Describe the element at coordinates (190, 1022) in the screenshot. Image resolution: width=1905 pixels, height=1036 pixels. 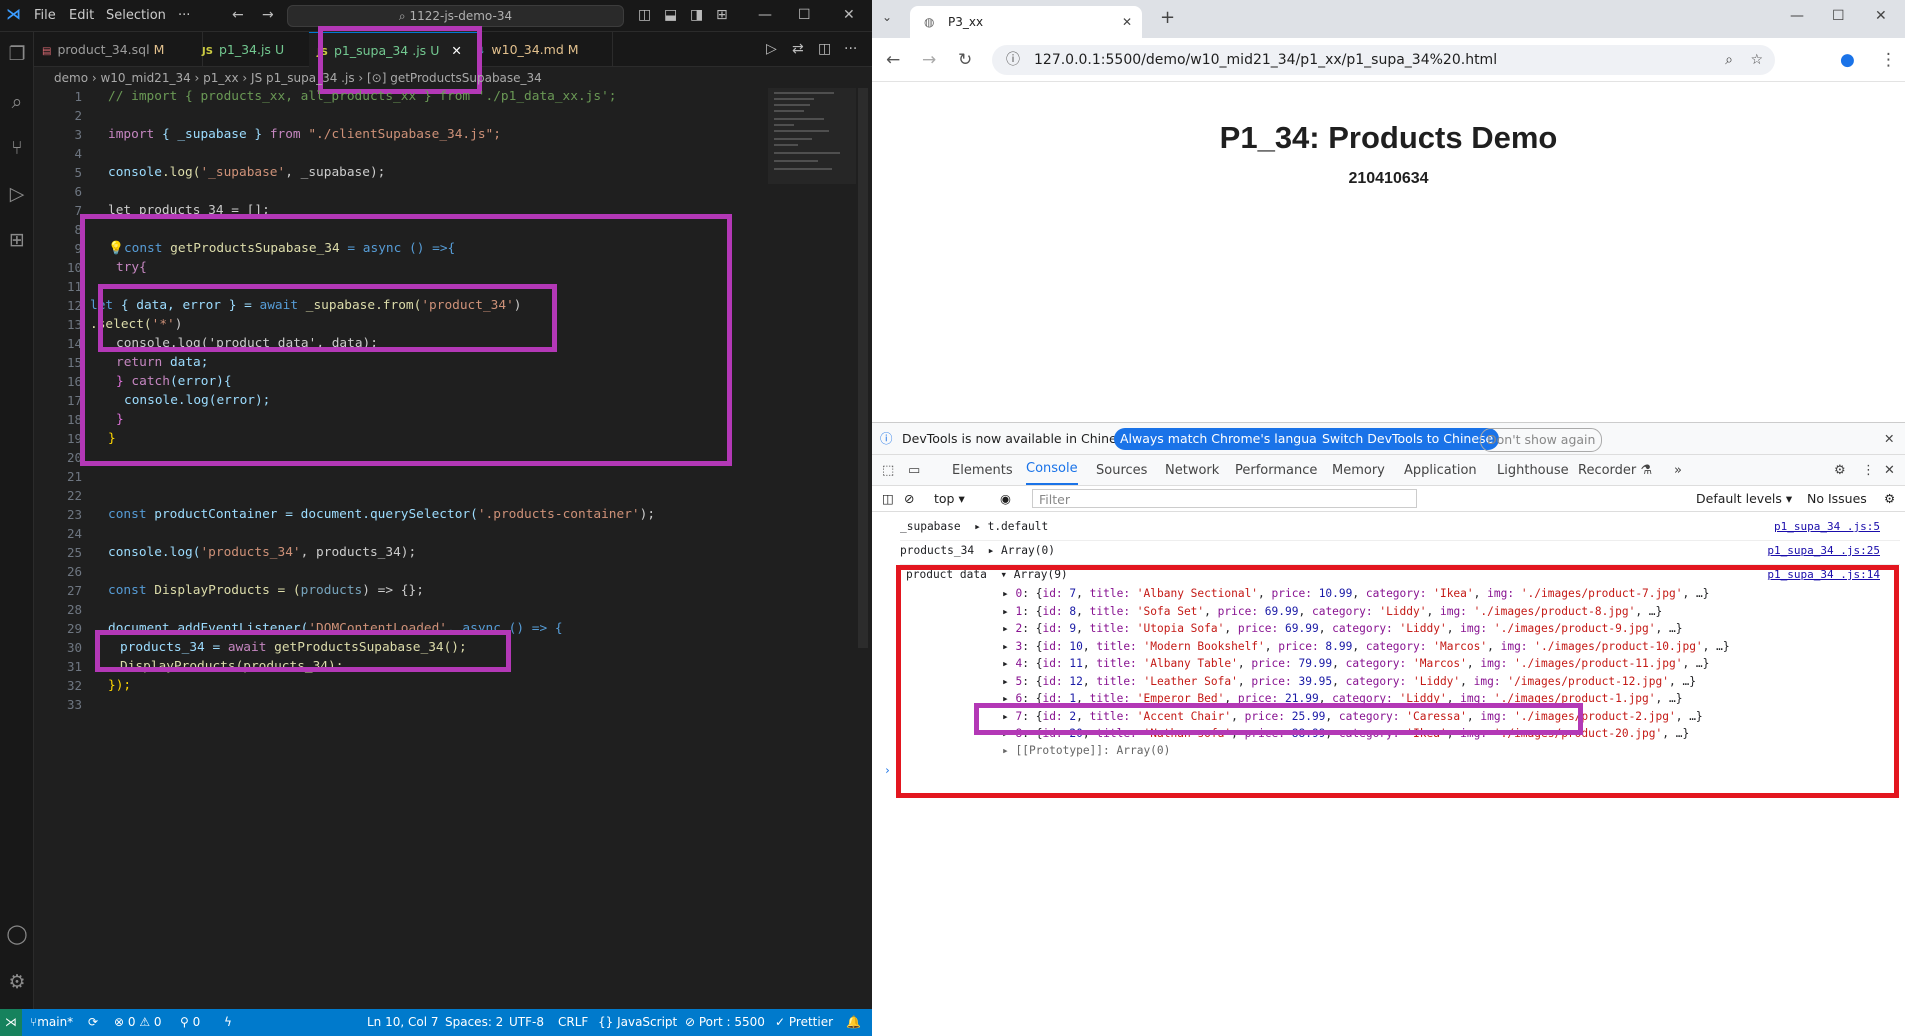
I see `status-ports: ⚲ 0` at that location.